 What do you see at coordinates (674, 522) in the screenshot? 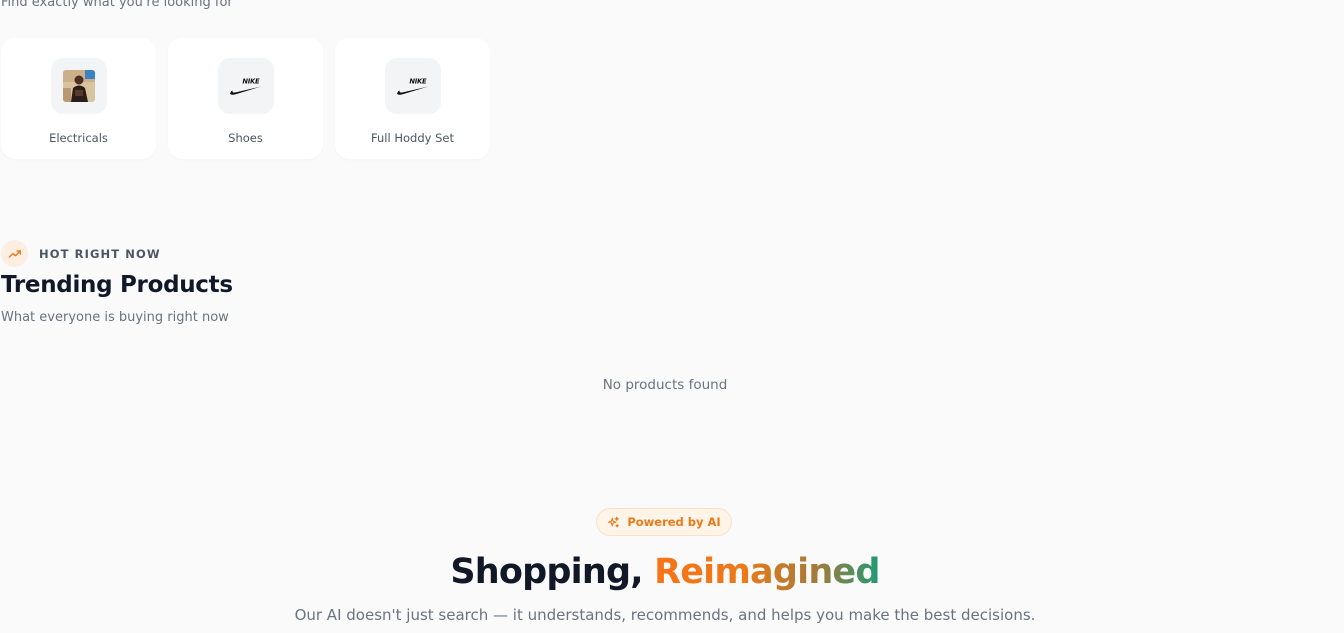
I see `powered-by-ai-label: Powered by AI` at bounding box center [674, 522].